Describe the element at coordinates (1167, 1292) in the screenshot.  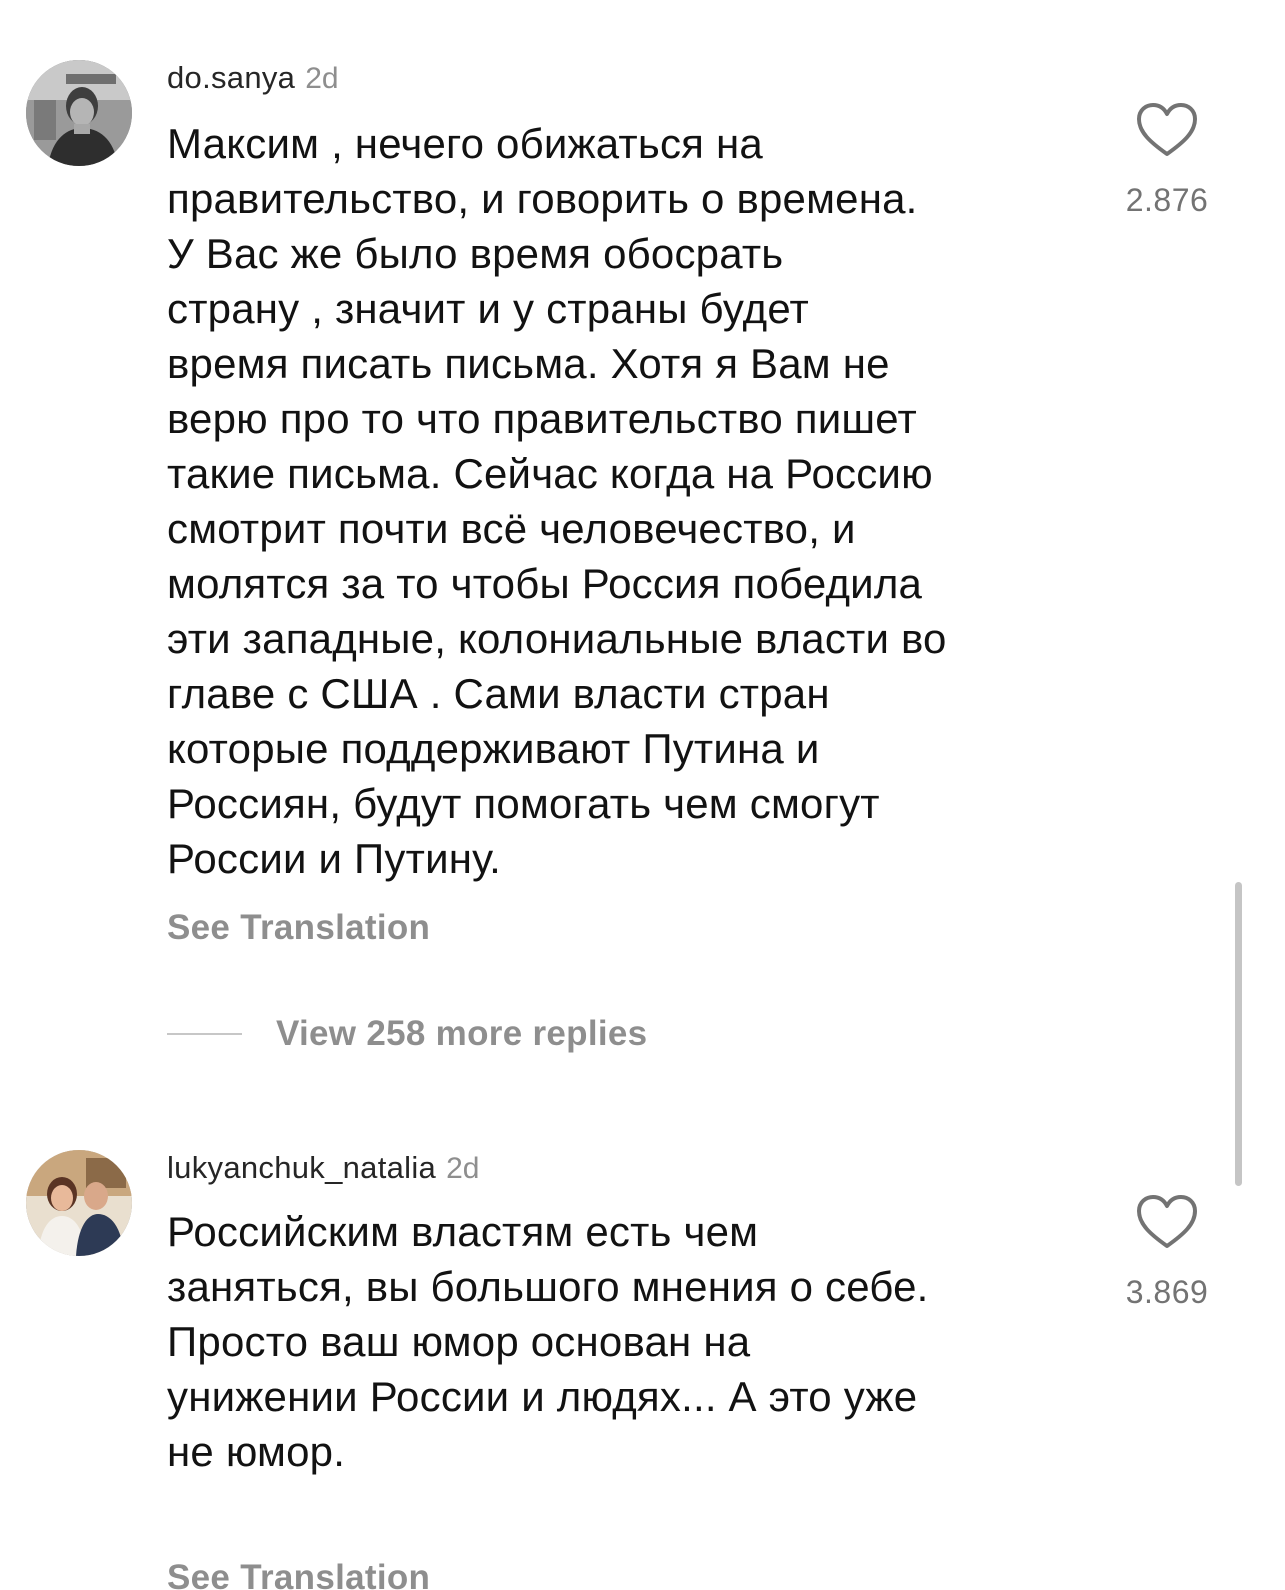
I see `like-count: 3.869` at that location.